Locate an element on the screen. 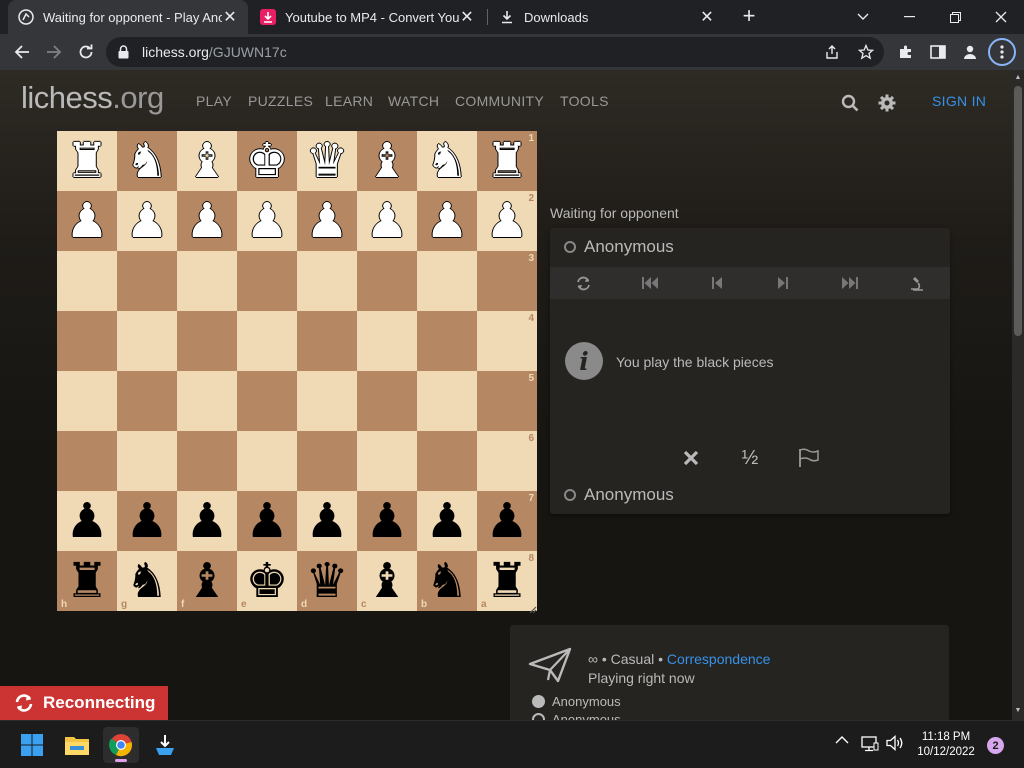 The image size is (1024, 768). maximize-button is located at coordinates (955, 17).